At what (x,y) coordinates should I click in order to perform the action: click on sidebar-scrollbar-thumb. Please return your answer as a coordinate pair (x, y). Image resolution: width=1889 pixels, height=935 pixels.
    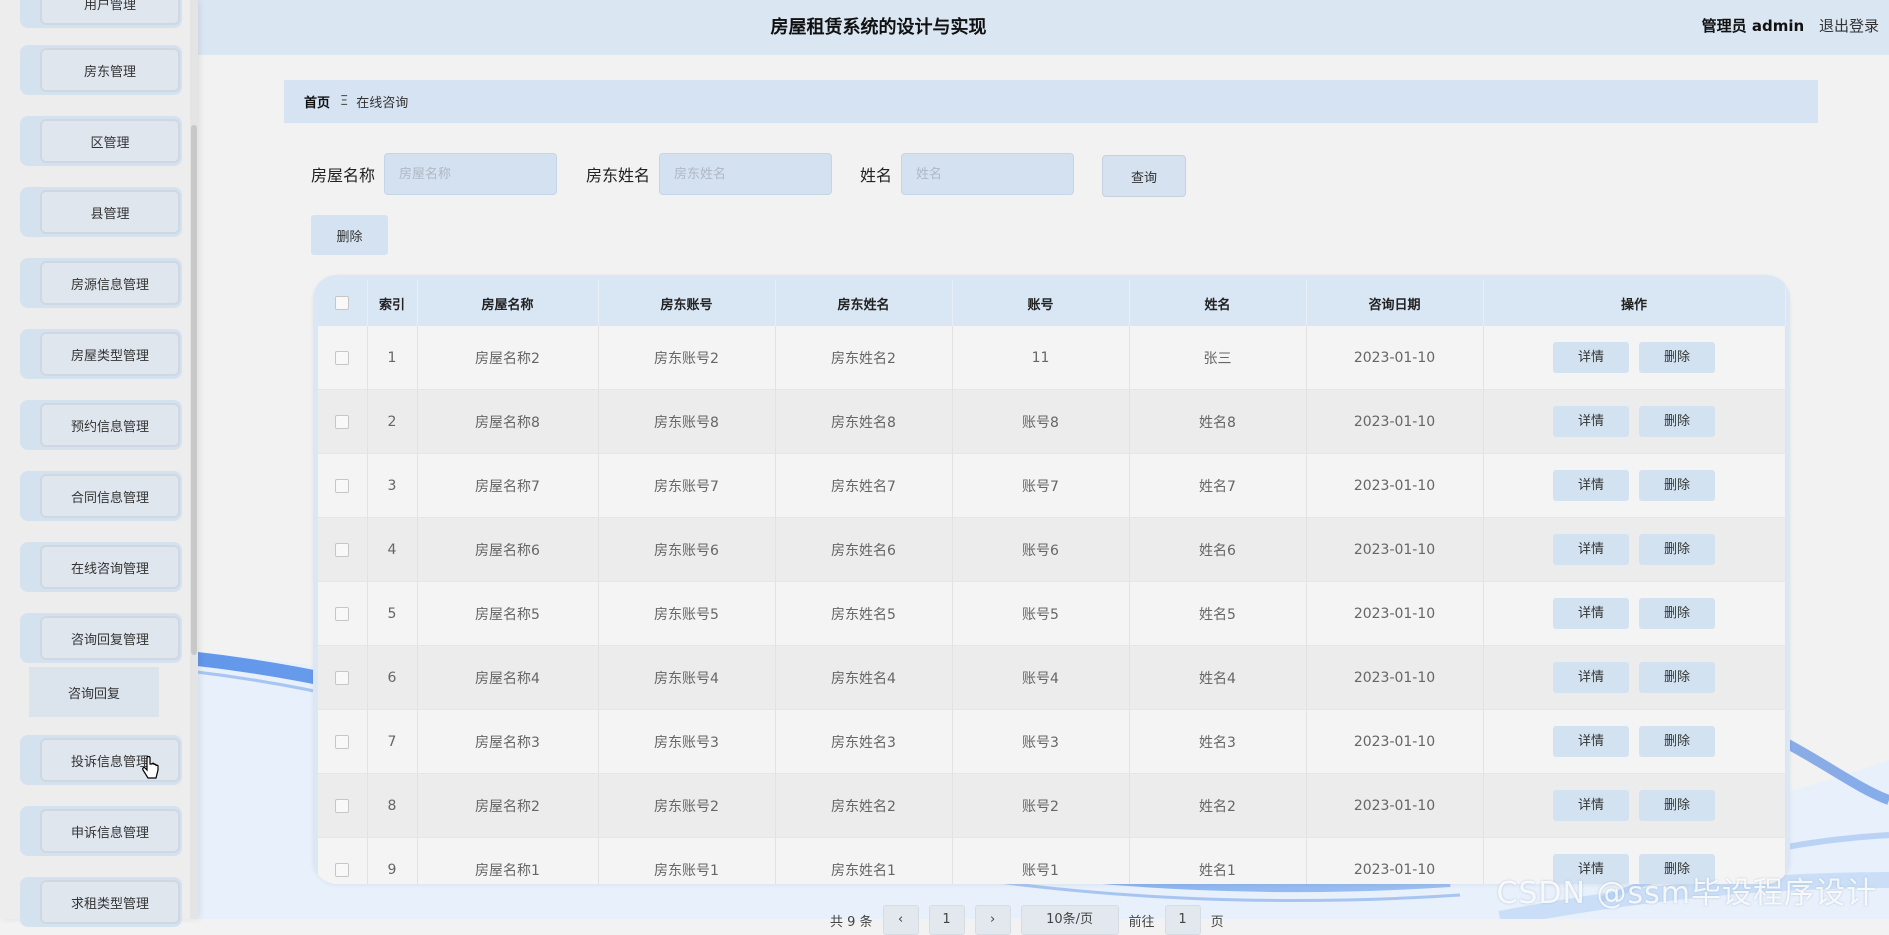
    Looking at the image, I should click on (194, 390).